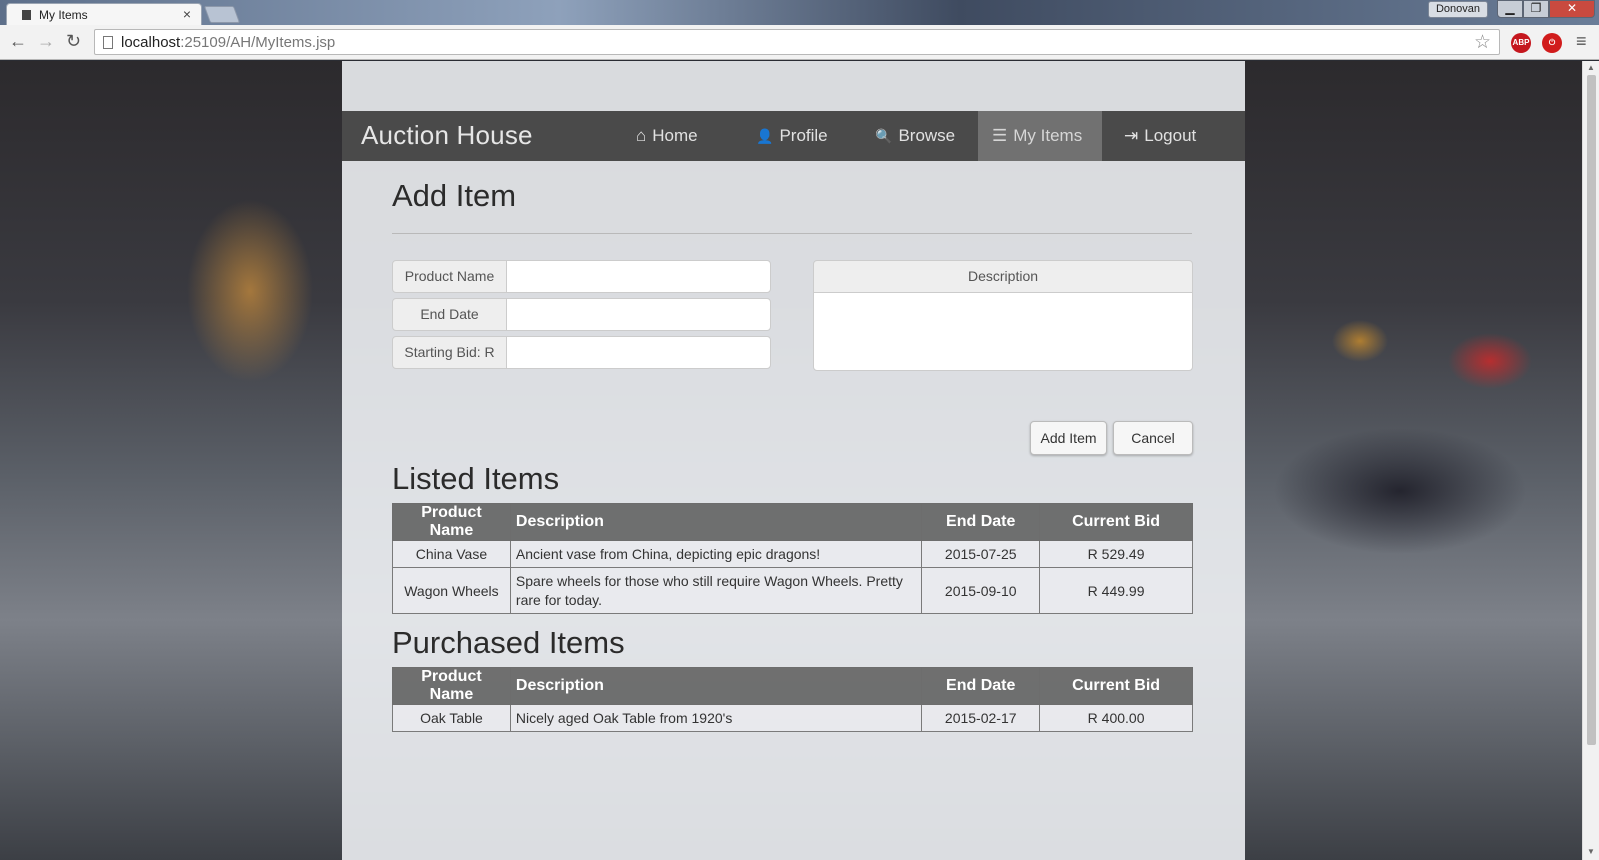  Describe the element at coordinates (641, 135) in the screenshot. I see `home-icon: ⌂` at that location.